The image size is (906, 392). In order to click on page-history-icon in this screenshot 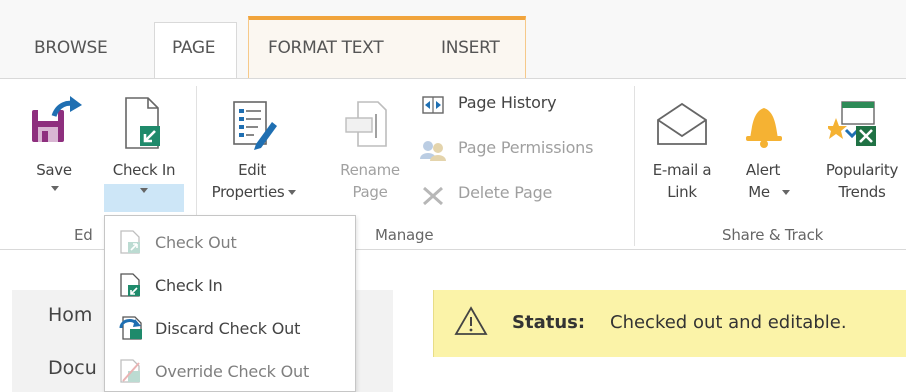, I will do `click(433, 105)`.